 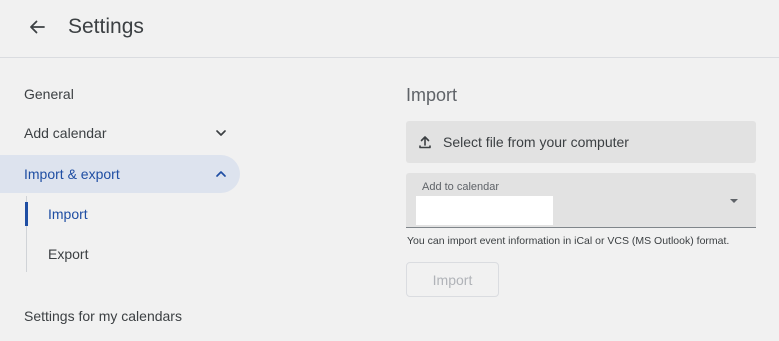 I want to click on sidebar-item-label: Import & export, so click(x=72, y=174).